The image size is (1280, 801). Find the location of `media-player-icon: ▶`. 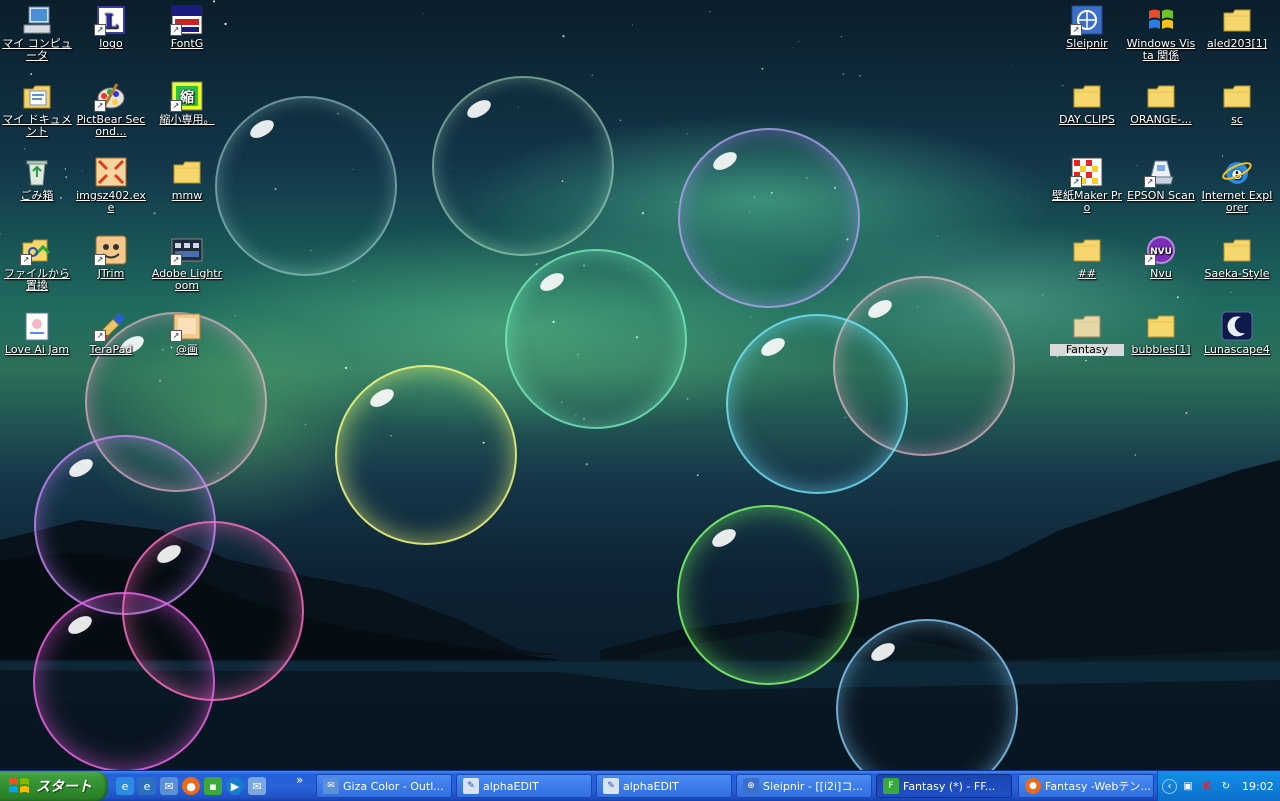

media-player-icon: ▶ is located at coordinates (235, 786).